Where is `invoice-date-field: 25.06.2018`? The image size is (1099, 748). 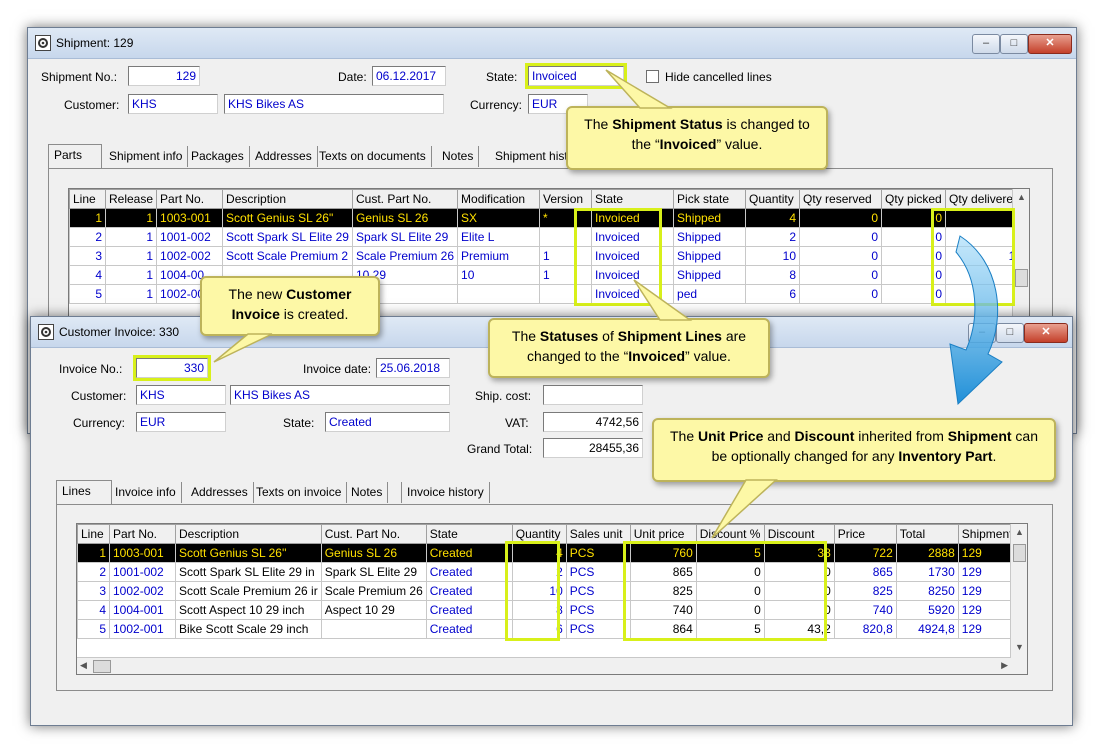 invoice-date-field: 25.06.2018 is located at coordinates (413, 368).